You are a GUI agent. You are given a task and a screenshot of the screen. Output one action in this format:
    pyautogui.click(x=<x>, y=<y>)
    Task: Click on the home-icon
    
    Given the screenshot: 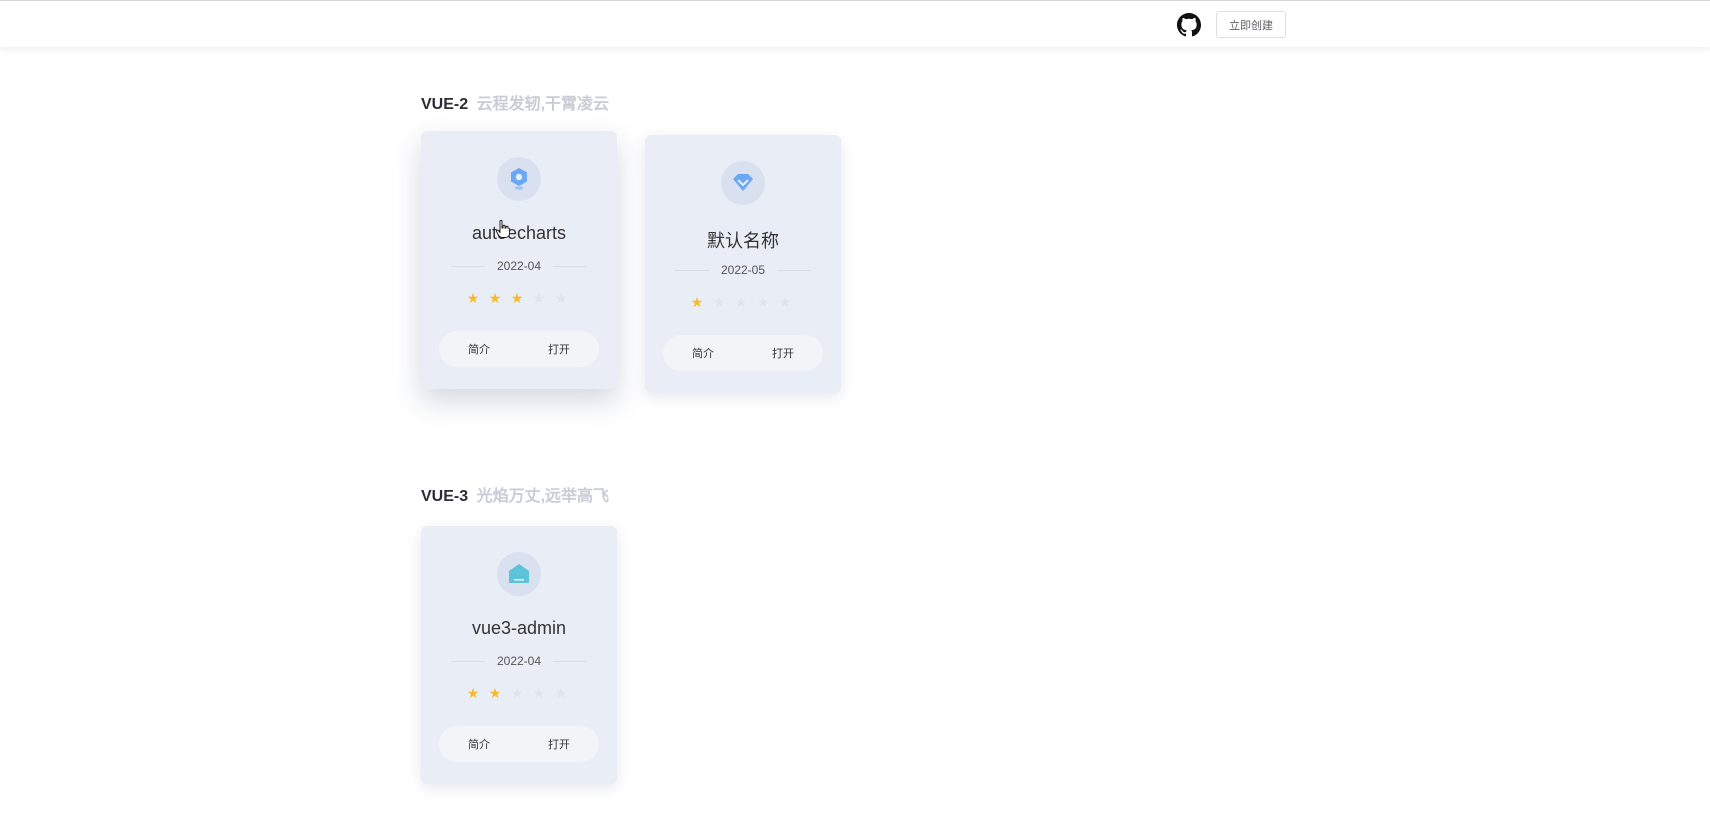 What is the action you would take?
    pyautogui.click(x=519, y=574)
    